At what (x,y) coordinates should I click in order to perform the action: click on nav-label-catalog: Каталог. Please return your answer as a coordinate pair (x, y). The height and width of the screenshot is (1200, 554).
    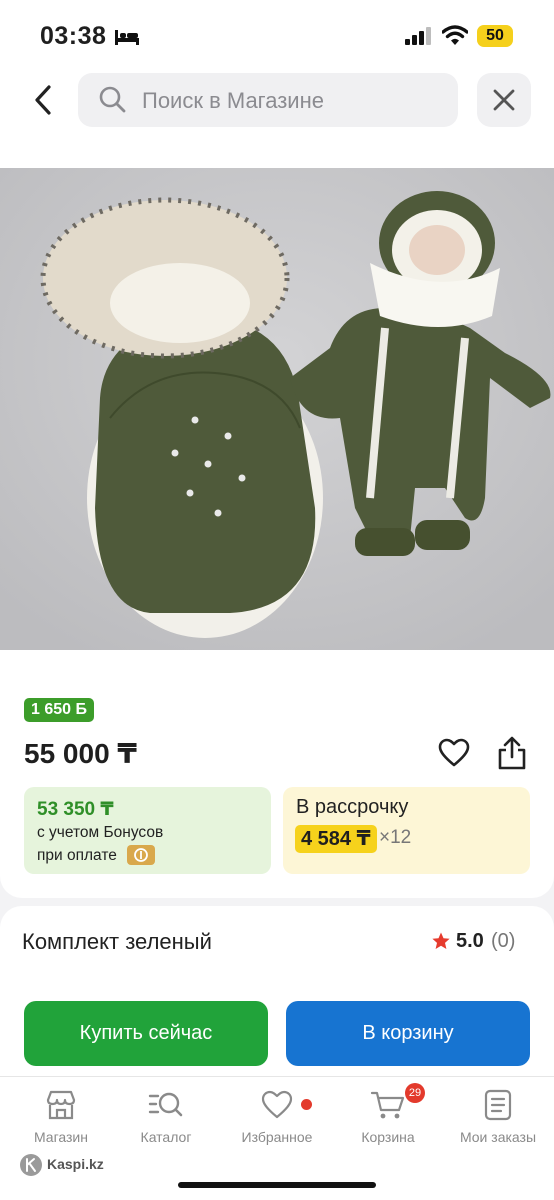
    Looking at the image, I should click on (166, 1137).